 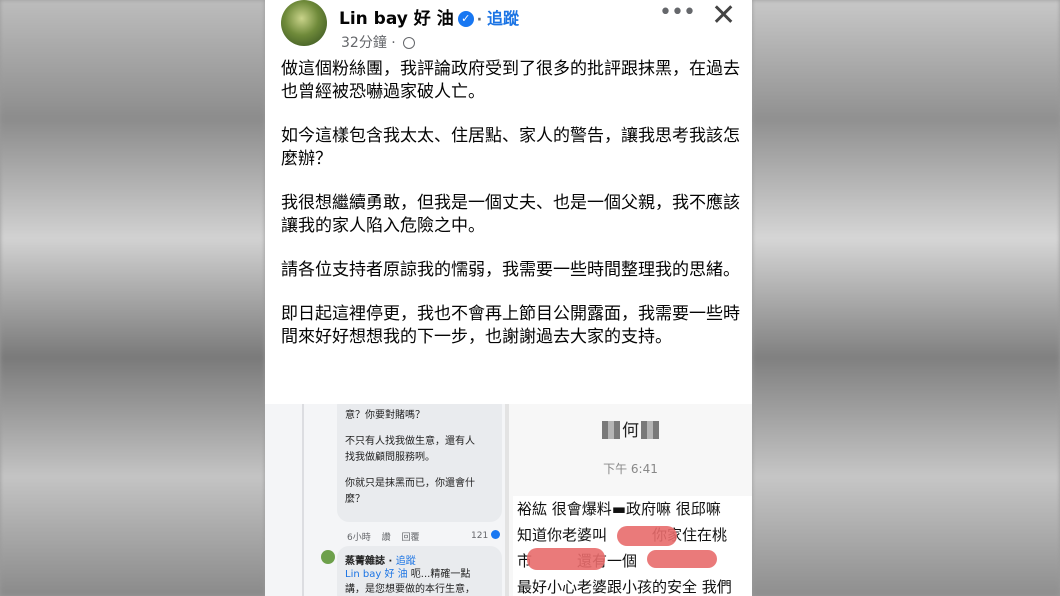 I want to click on thread-line, so click(x=303, y=500).